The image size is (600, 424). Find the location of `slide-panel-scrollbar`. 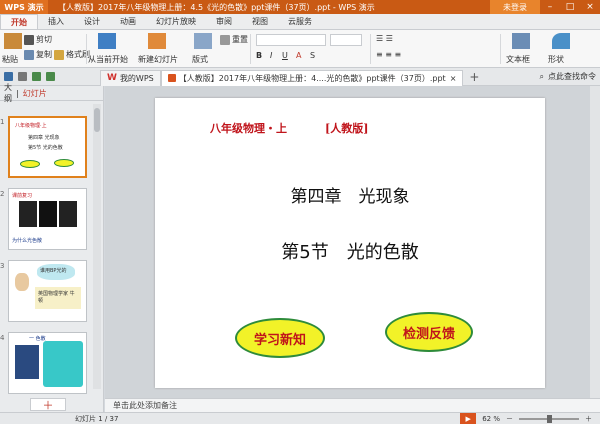

slide-panel-scrollbar is located at coordinates (97, 246).